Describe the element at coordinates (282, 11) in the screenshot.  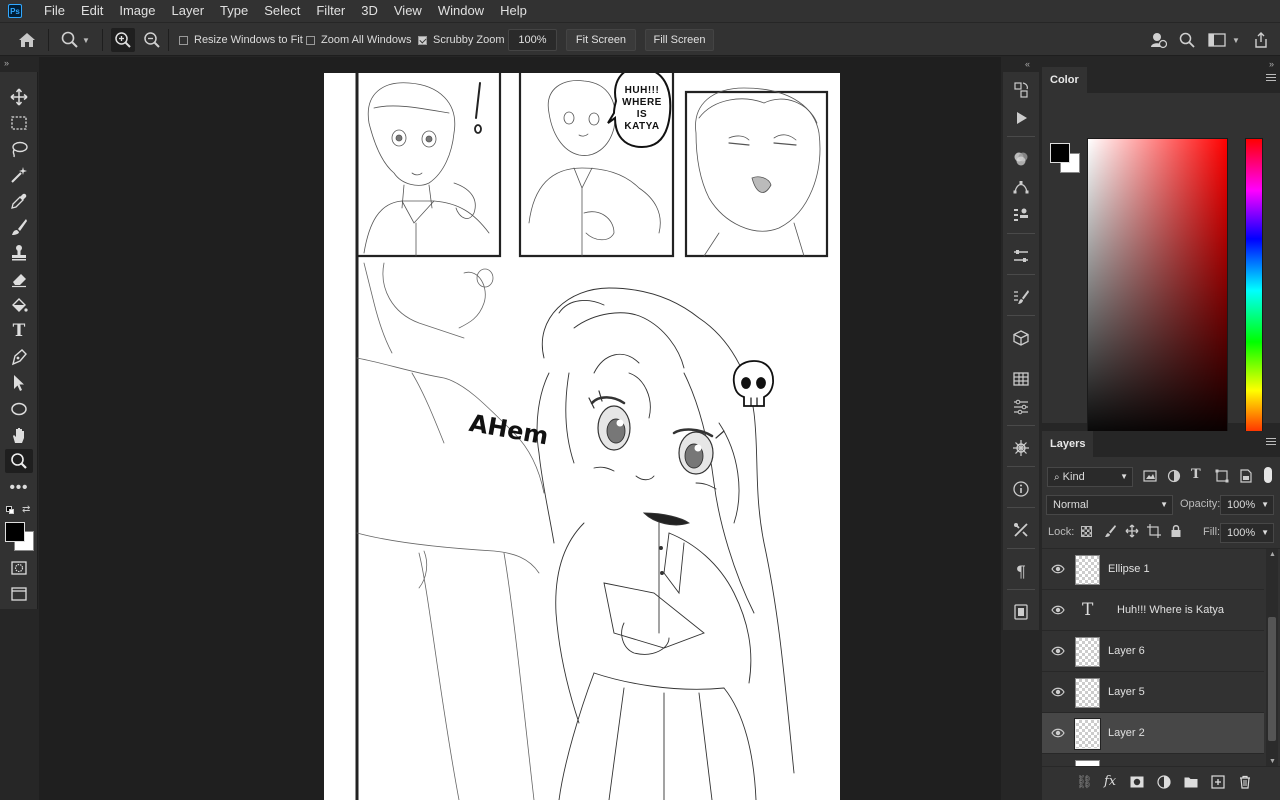
I see `menu-select: Select` at that location.